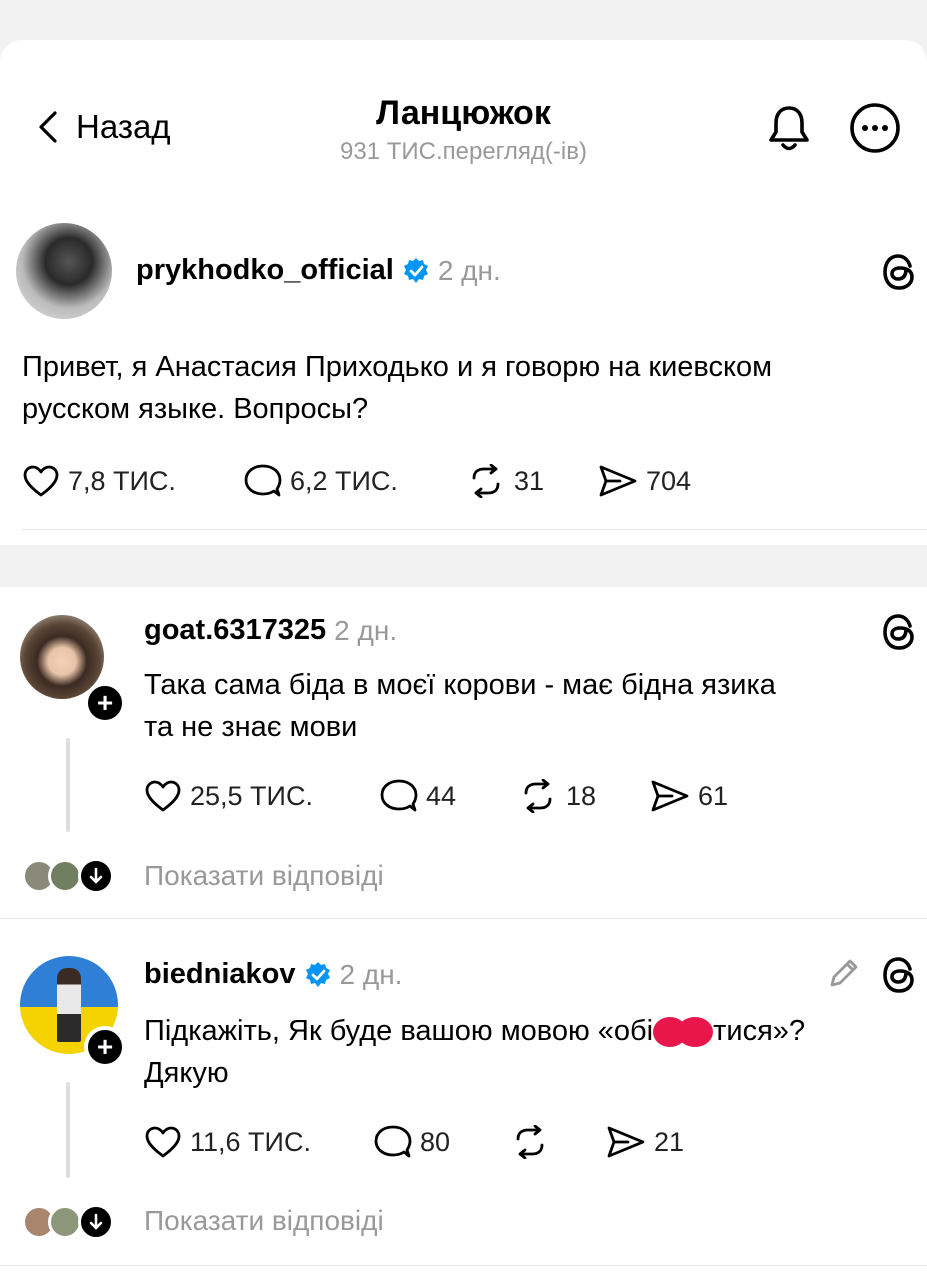 Image resolution: width=927 pixels, height=1280 pixels. Describe the element at coordinates (235, 630) in the screenshot. I see `reply-username: goat.6317325` at that location.